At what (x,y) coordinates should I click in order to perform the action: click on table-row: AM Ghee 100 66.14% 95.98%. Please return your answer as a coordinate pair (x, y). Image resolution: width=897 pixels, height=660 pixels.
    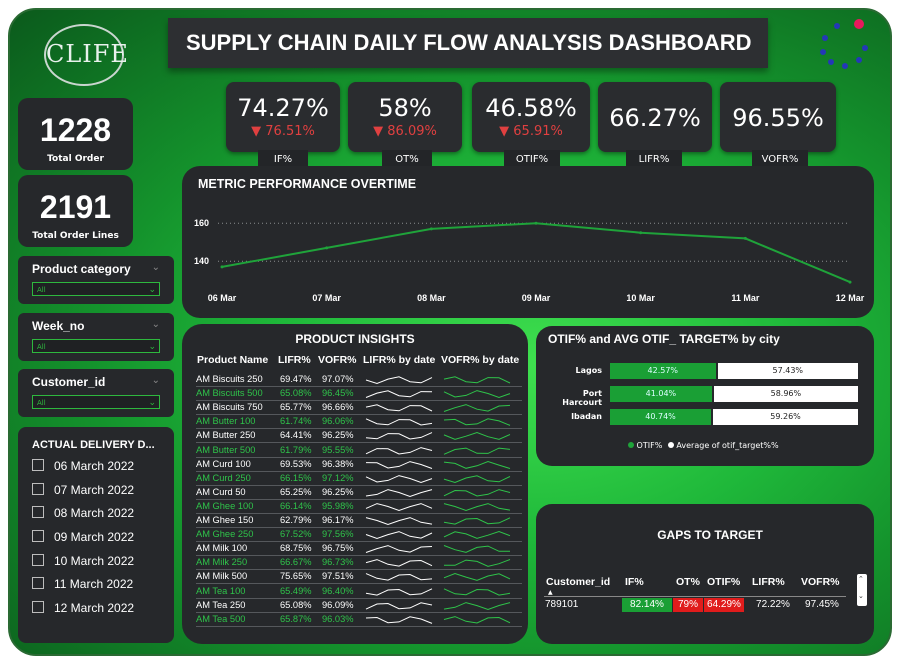
    Looking at the image, I should click on (359, 507).